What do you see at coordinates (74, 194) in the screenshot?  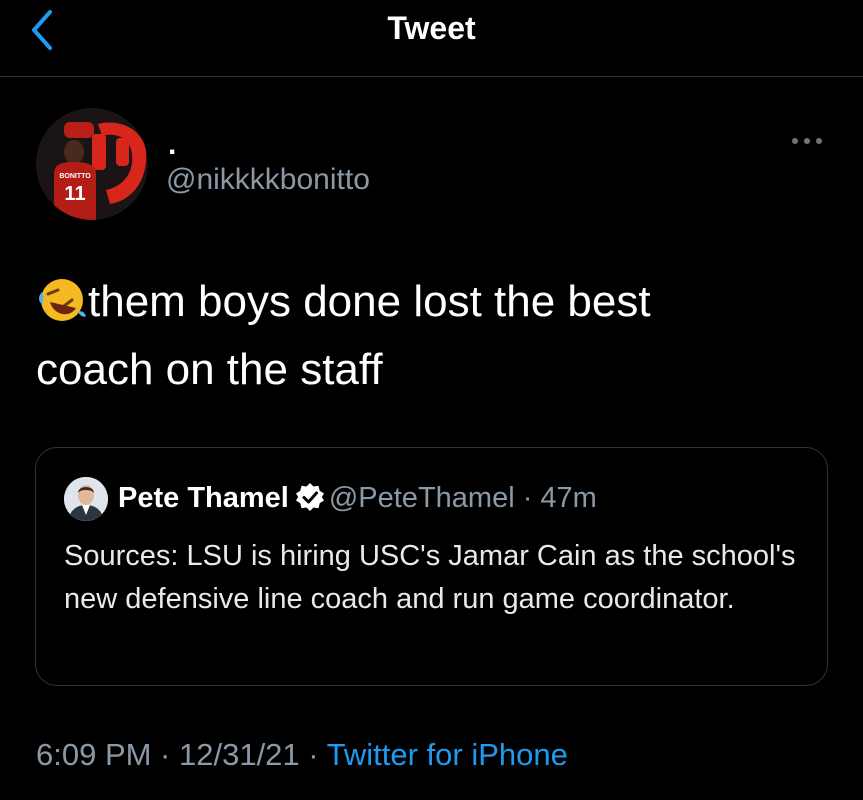 I see `avatar-jersey-number: 11` at bounding box center [74, 194].